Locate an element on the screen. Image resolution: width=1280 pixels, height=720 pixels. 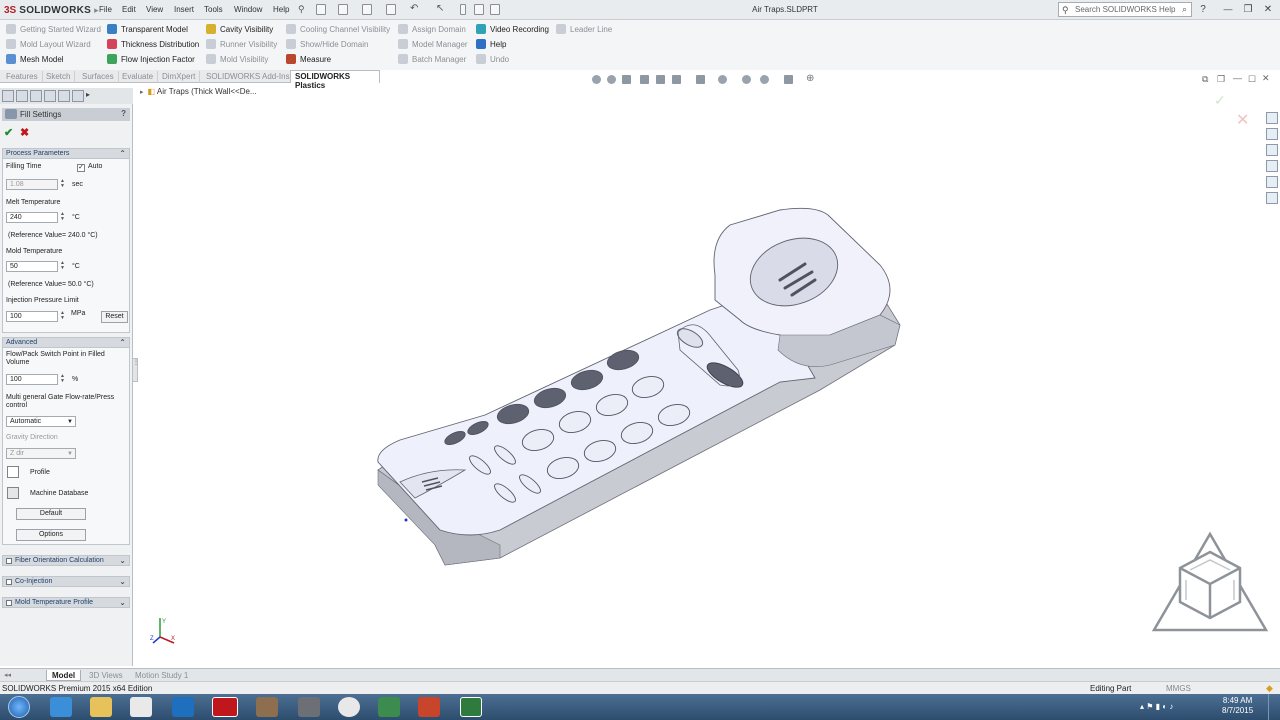
options-button: Options is located at coordinates (51, 535).